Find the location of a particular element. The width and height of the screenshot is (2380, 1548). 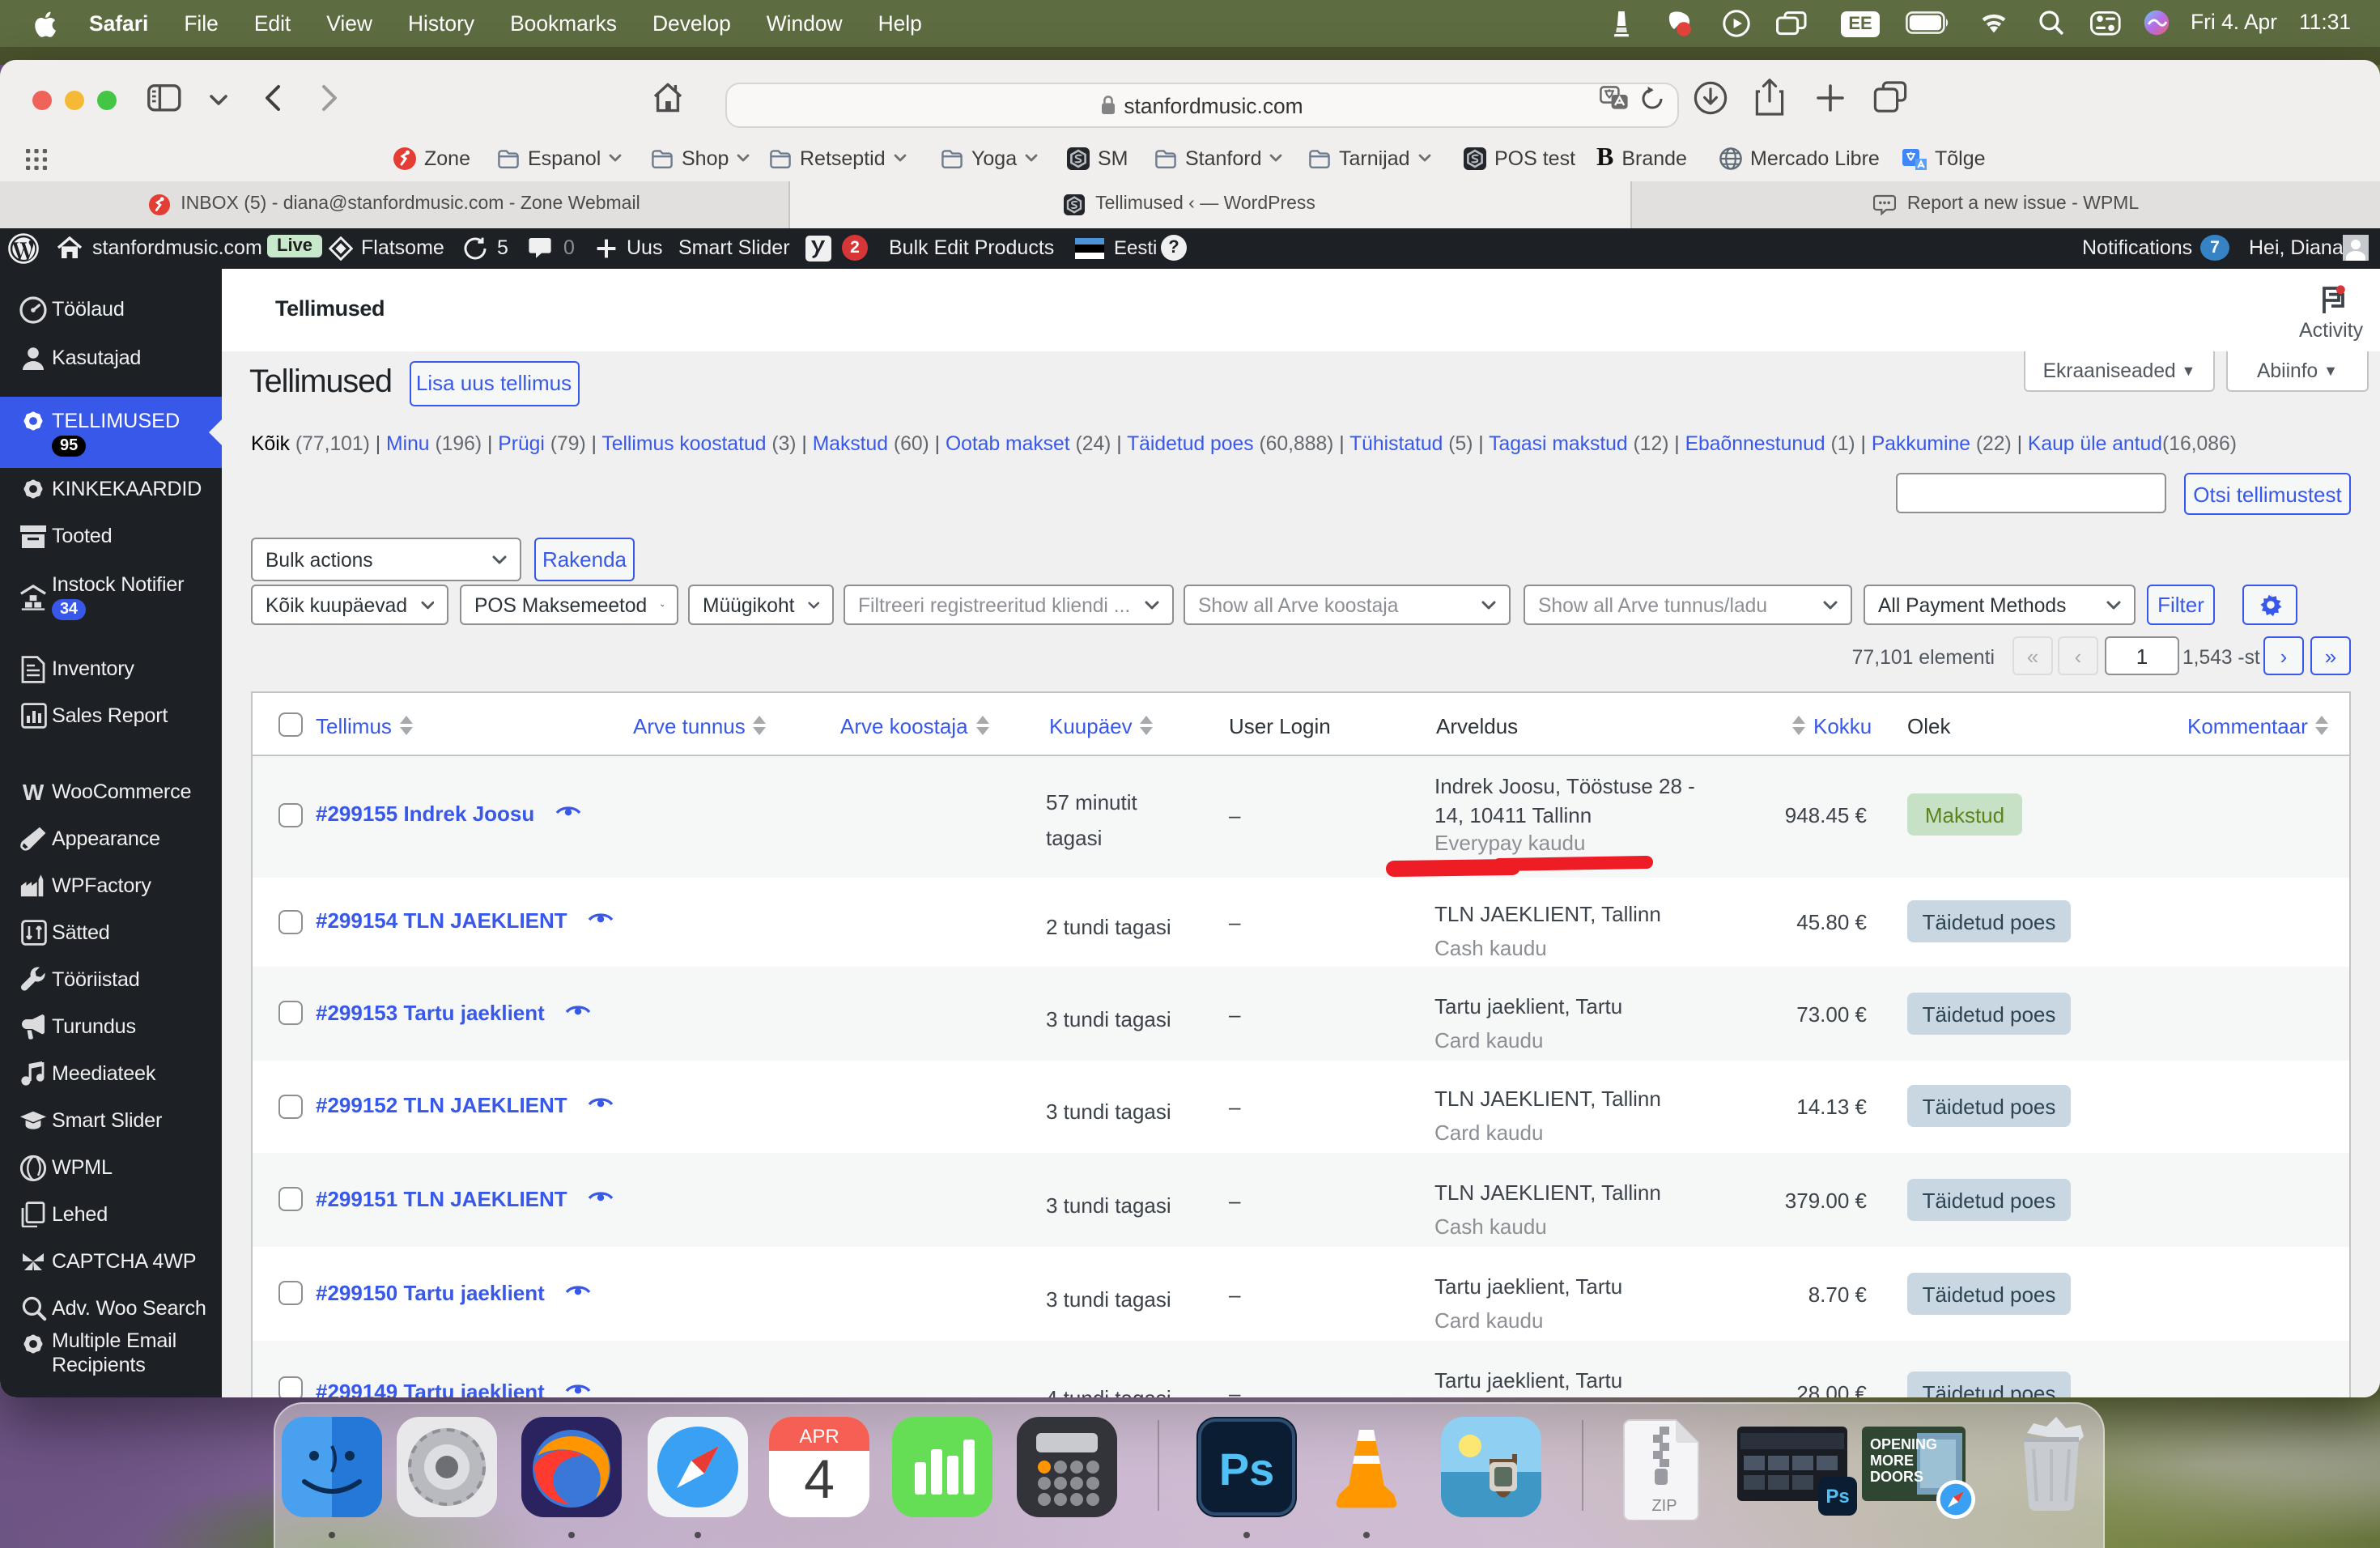

svg-text: MORE is located at coordinates (1892, 1460).